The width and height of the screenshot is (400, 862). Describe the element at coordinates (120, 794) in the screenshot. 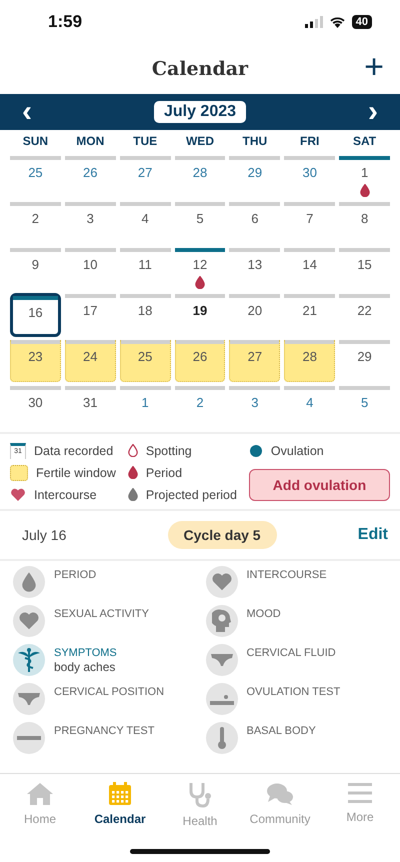

I see `calendar-icon` at that location.